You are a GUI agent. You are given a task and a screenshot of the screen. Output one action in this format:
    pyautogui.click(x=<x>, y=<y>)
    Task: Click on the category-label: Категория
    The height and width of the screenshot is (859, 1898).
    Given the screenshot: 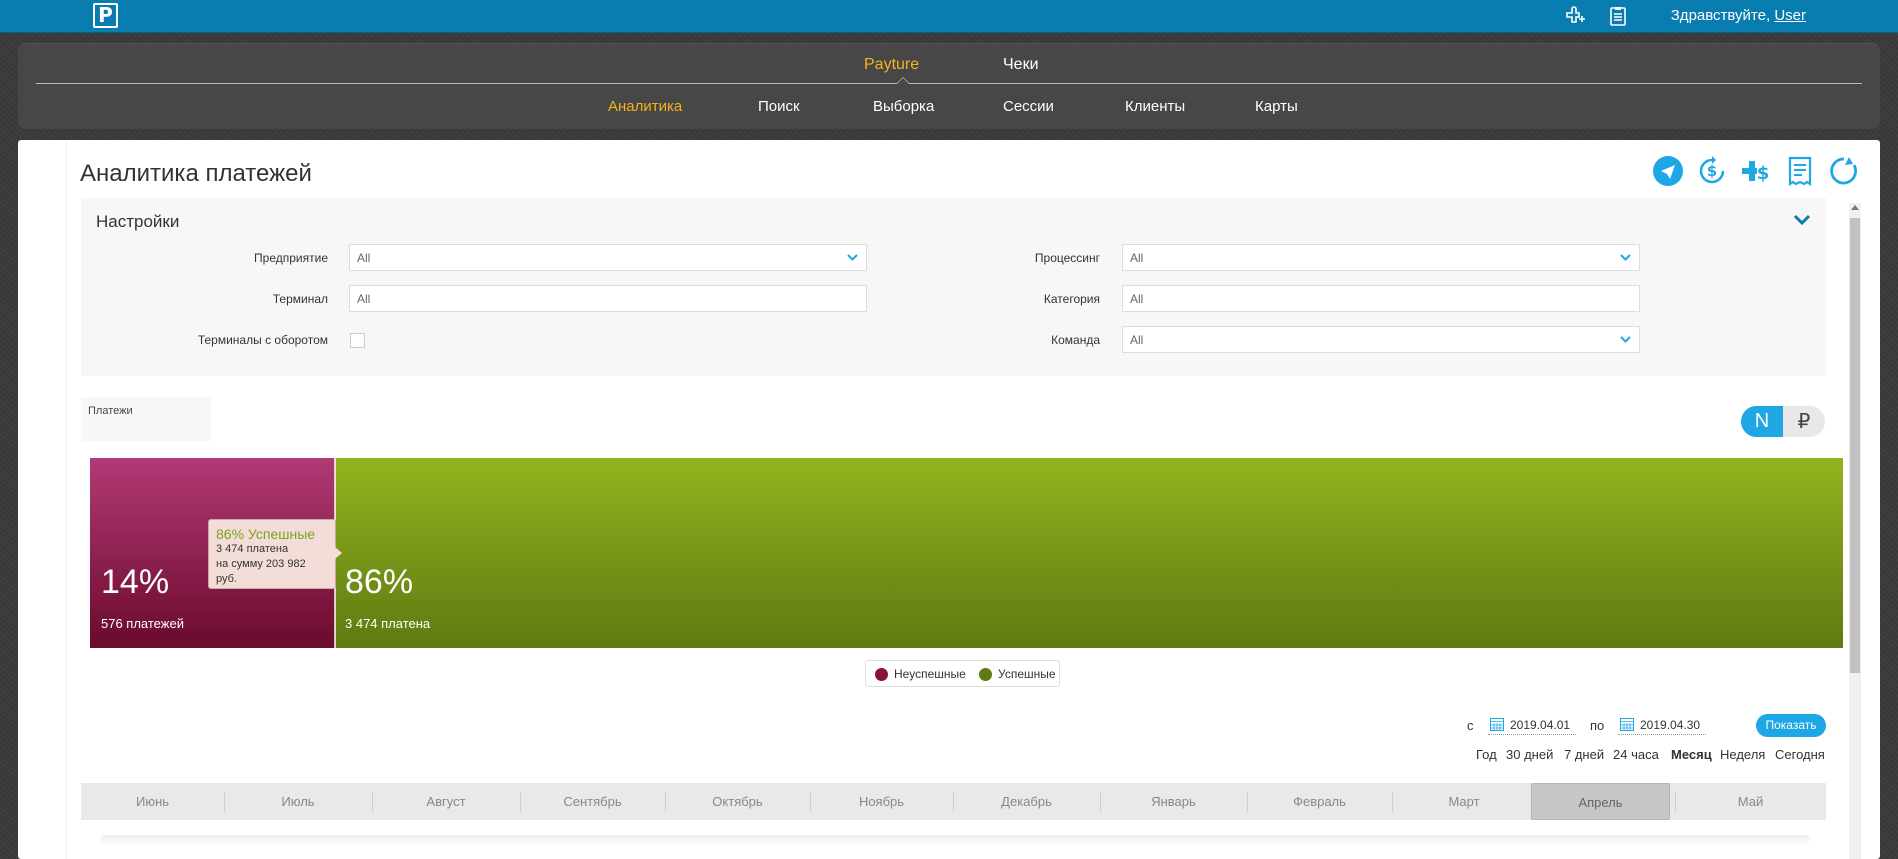 What is the action you would take?
    pyautogui.click(x=1071, y=299)
    